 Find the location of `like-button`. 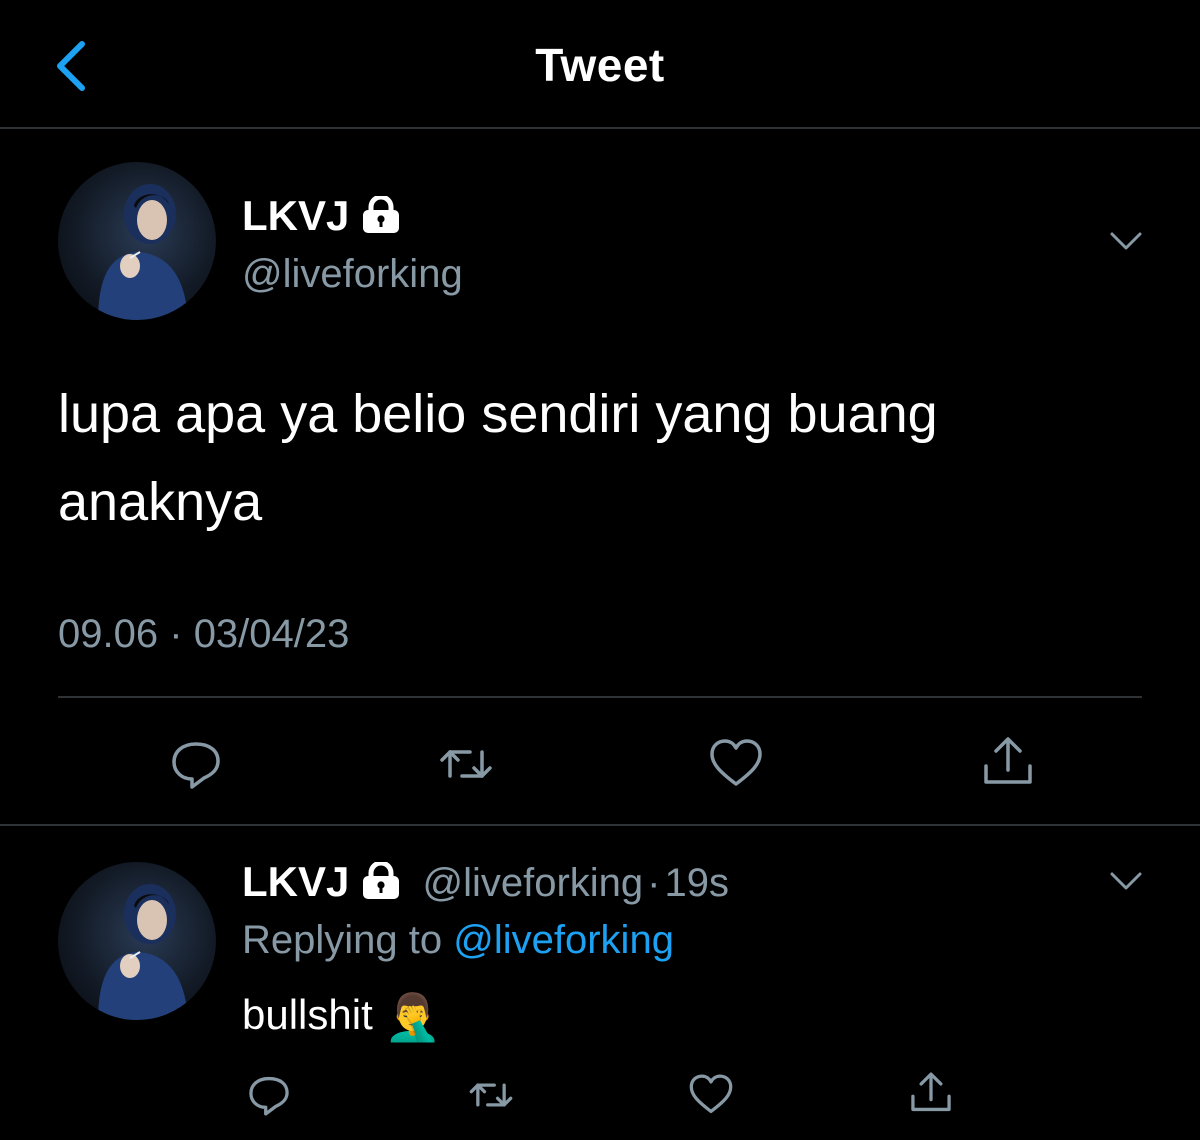

like-button is located at coordinates (736, 764).